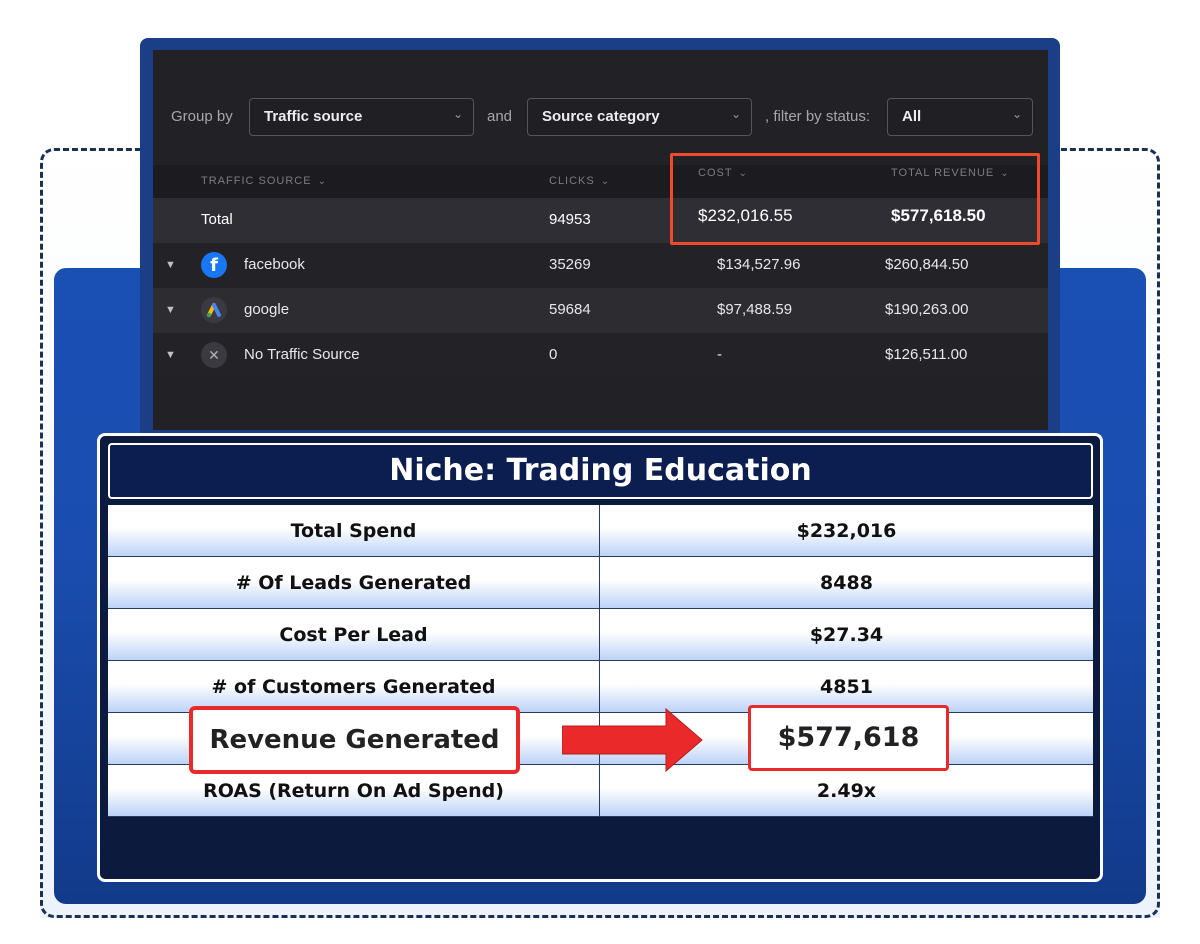 This screenshot has width=1200, height=944. What do you see at coordinates (572, 181) in the screenshot?
I see `column-label: CLICKS` at bounding box center [572, 181].